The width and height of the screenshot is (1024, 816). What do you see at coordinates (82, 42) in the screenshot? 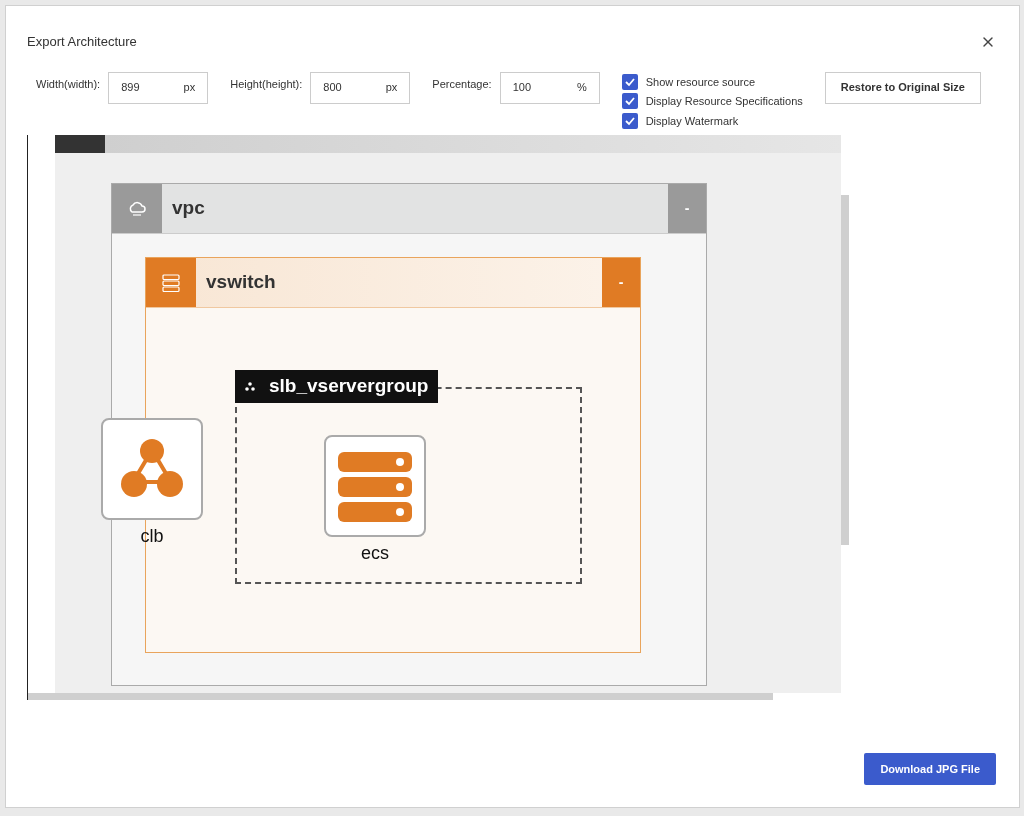
I see `dialog-title: Export Architecture` at bounding box center [82, 42].